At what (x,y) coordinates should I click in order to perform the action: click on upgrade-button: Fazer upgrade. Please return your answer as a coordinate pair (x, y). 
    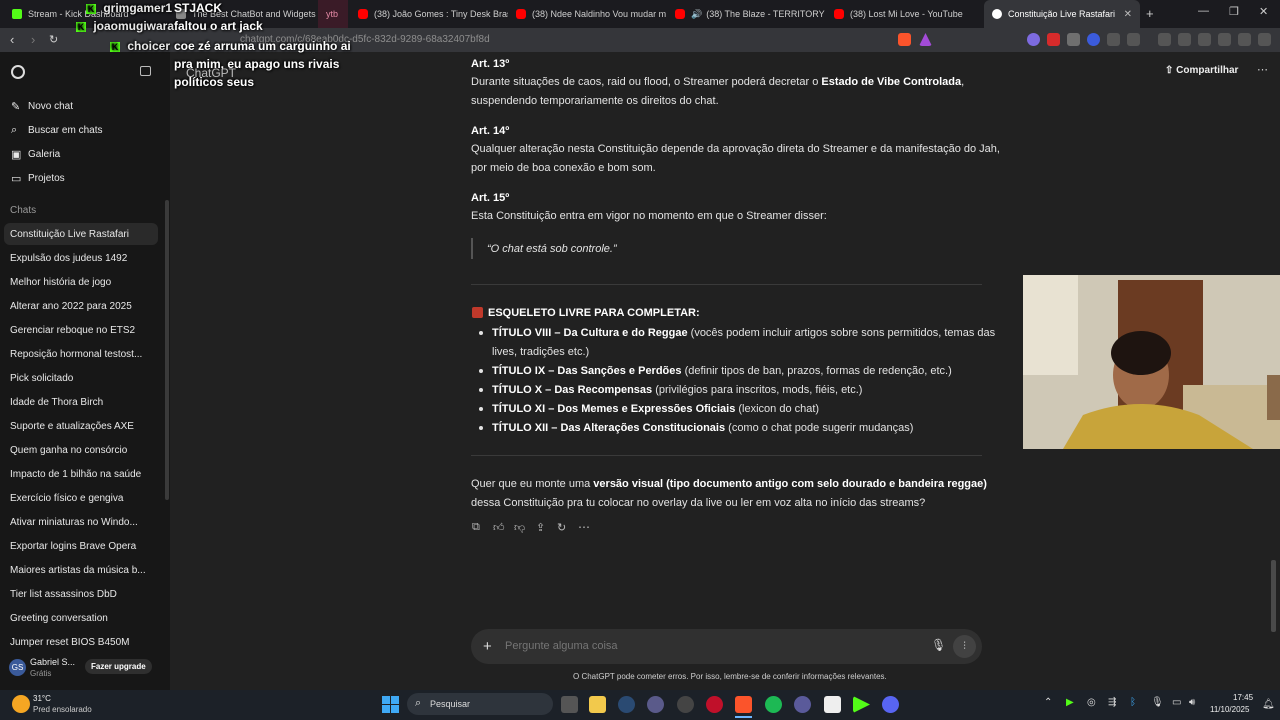
    Looking at the image, I should click on (118, 666).